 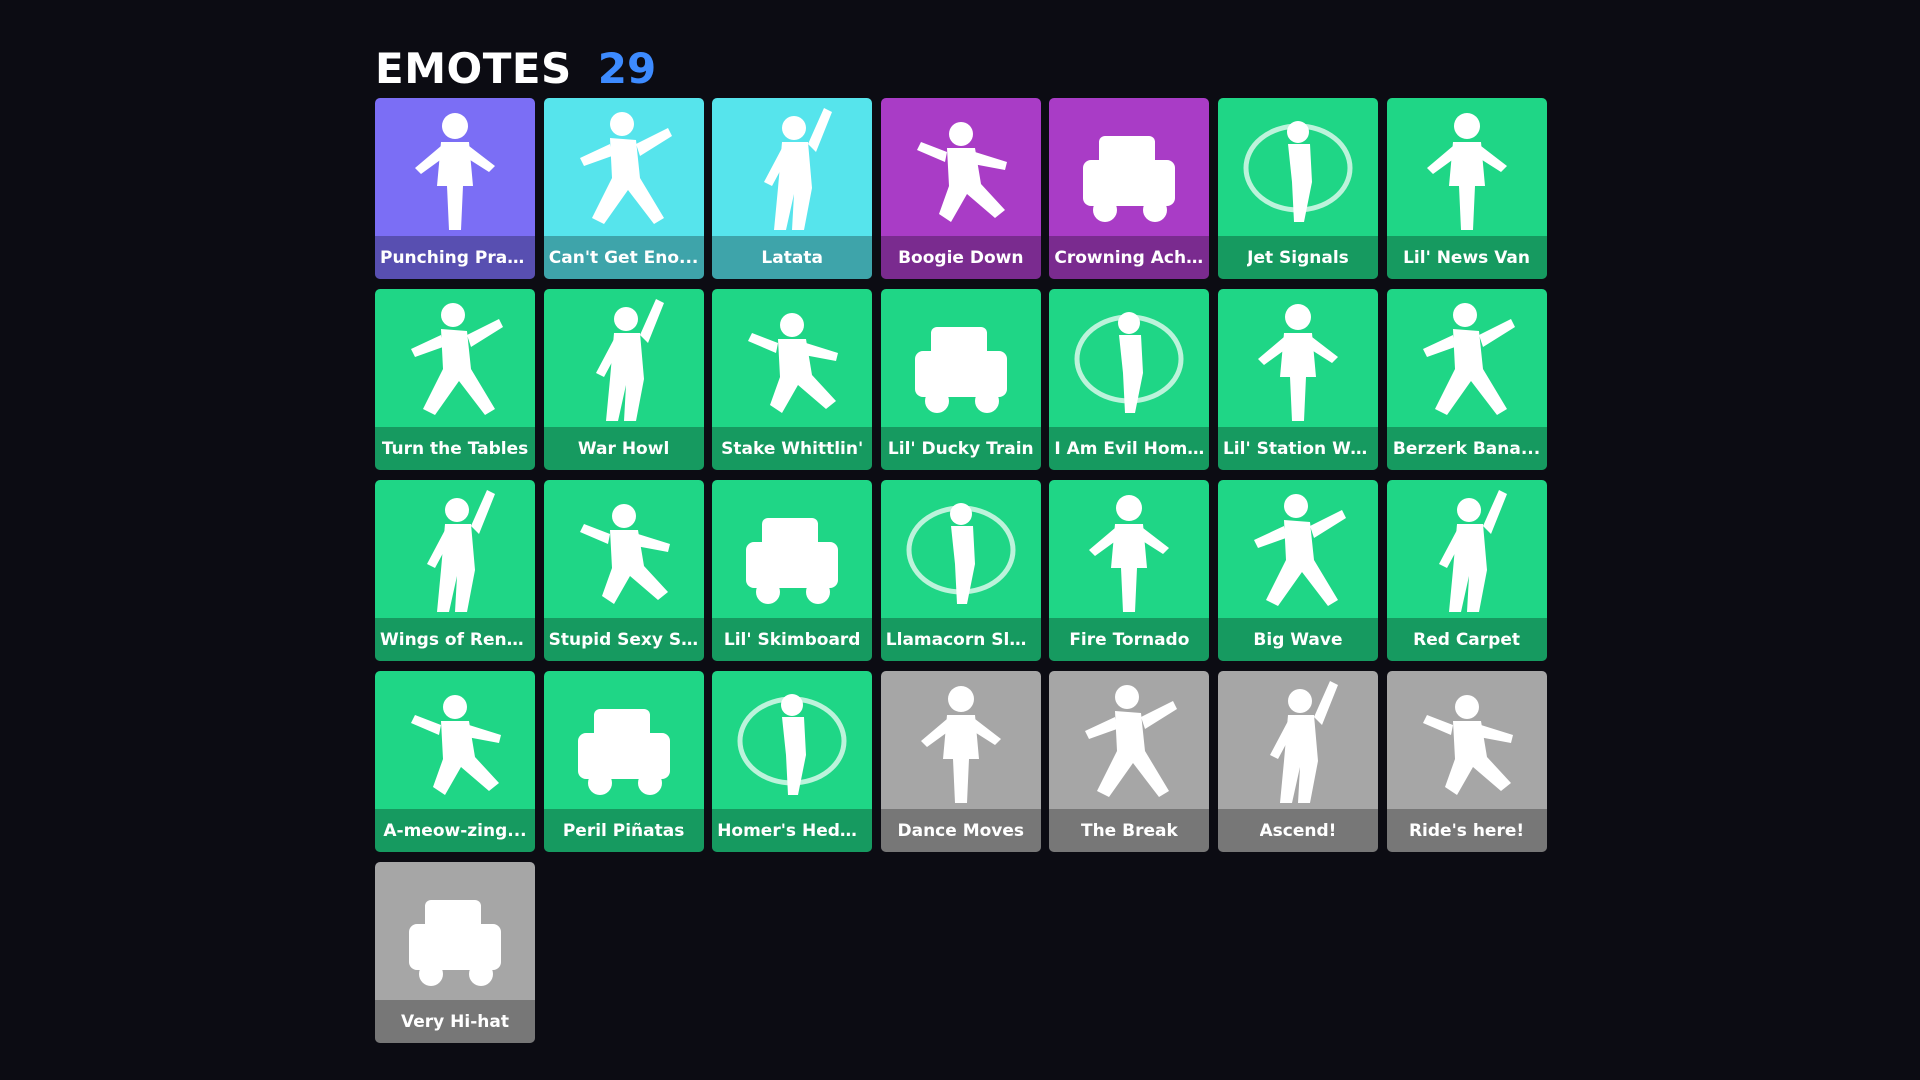 What do you see at coordinates (961, 358) in the screenshot?
I see `ducky-train-icon` at bounding box center [961, 358].